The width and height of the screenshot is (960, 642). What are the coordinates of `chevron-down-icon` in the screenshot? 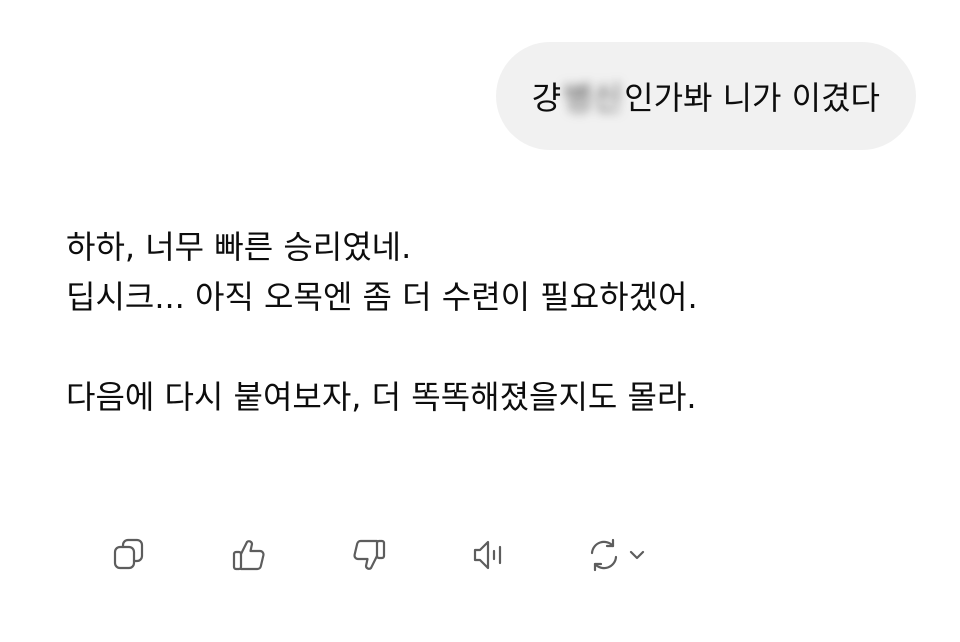 It's located at (637, 555).